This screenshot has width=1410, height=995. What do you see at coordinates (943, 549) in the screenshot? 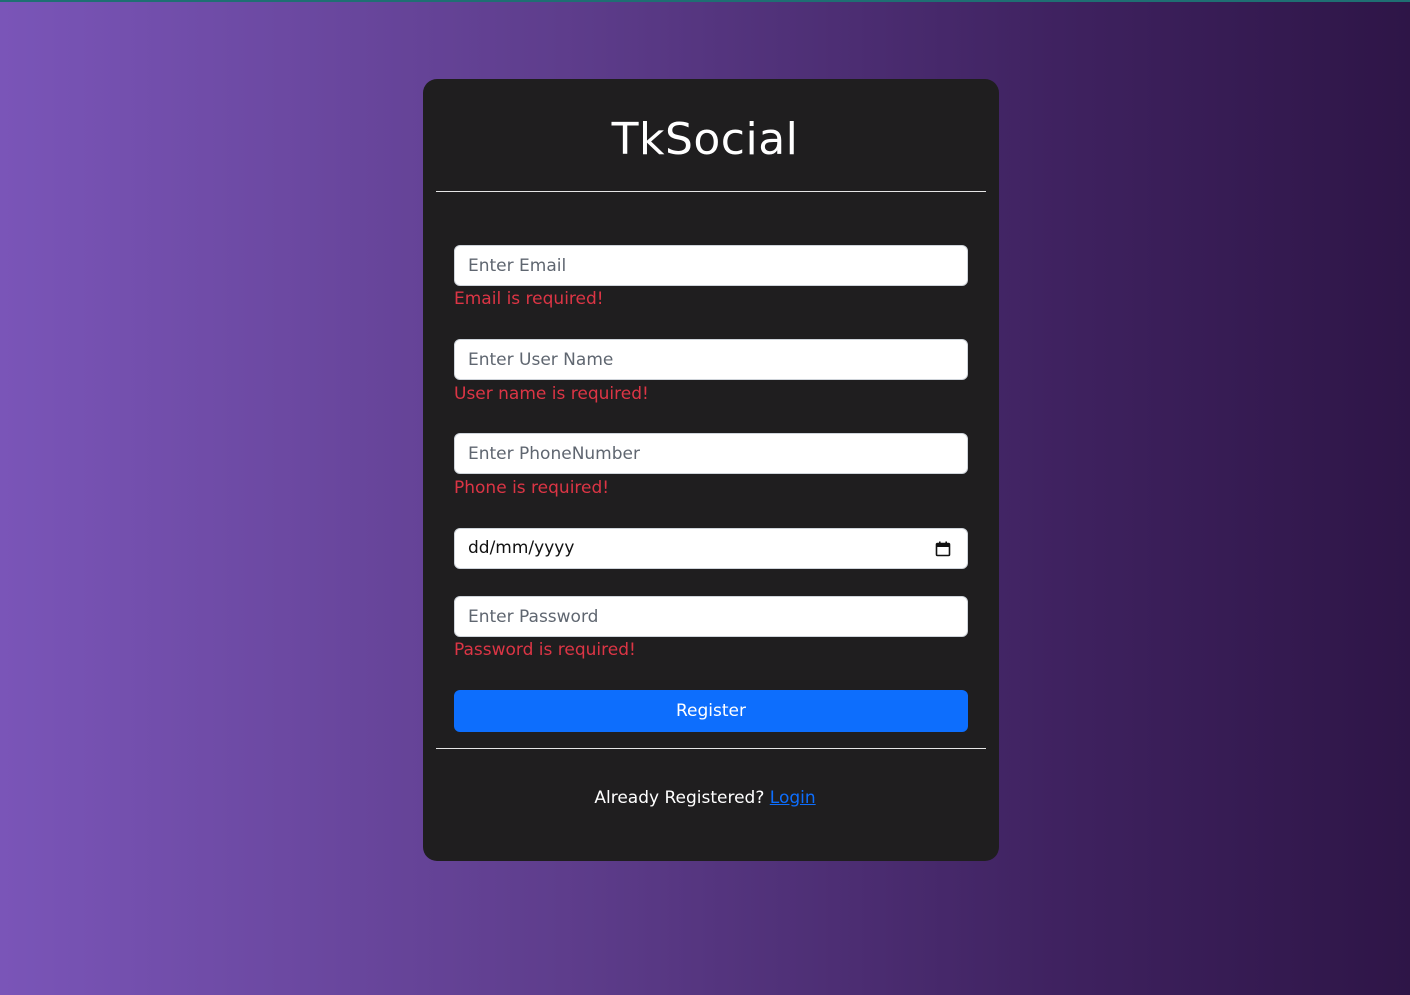
I see `calendar-icon` at bounding box center [943, 549].